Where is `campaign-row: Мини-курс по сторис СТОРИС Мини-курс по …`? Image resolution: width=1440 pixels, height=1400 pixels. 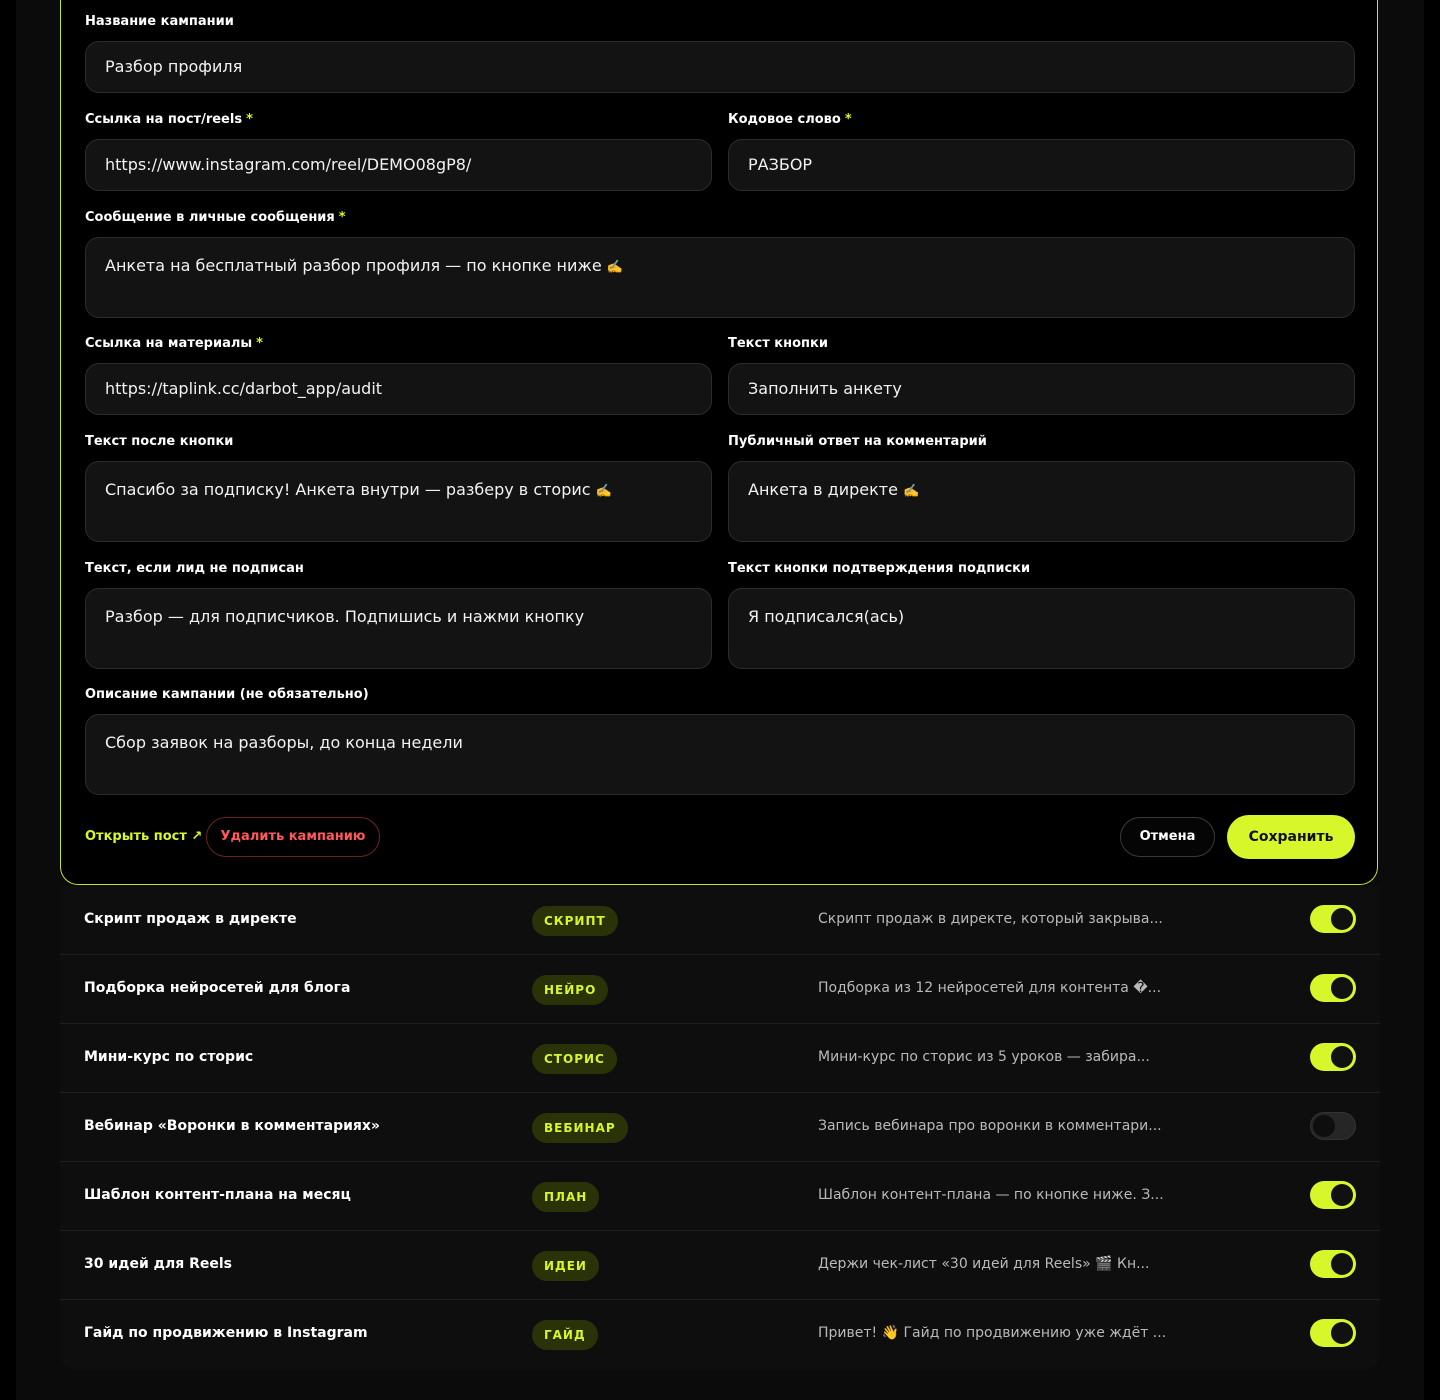 campaign-row: Мини-курс по сторис СТОРИС Мини-курс по … is located at coordinates (720, 1058).